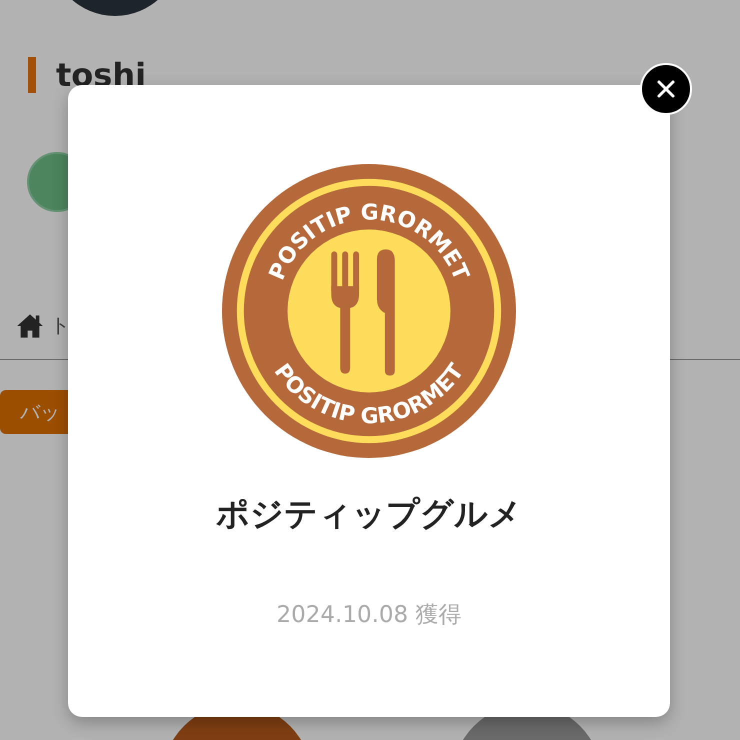  I want to click on user-name: toshi, so click(101, 75).